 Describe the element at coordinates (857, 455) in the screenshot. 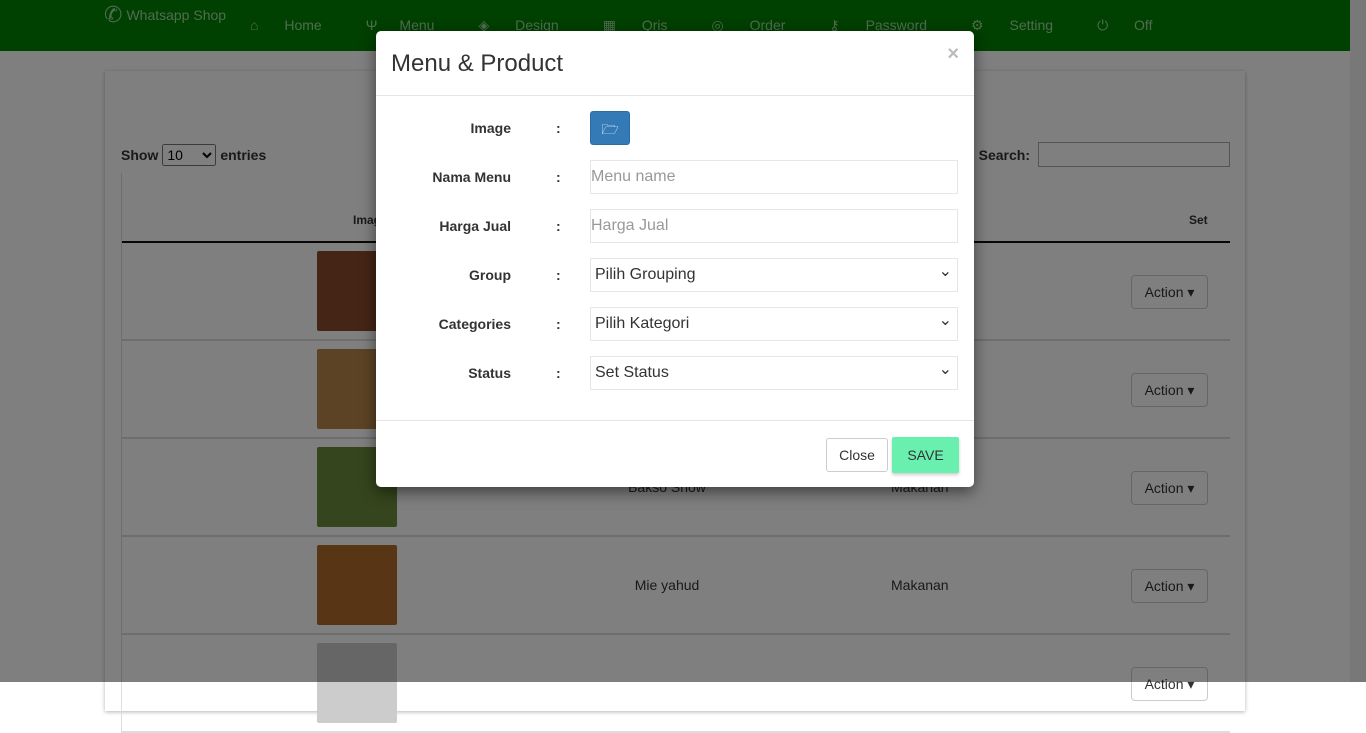

I see `close-button: Close` at that location.